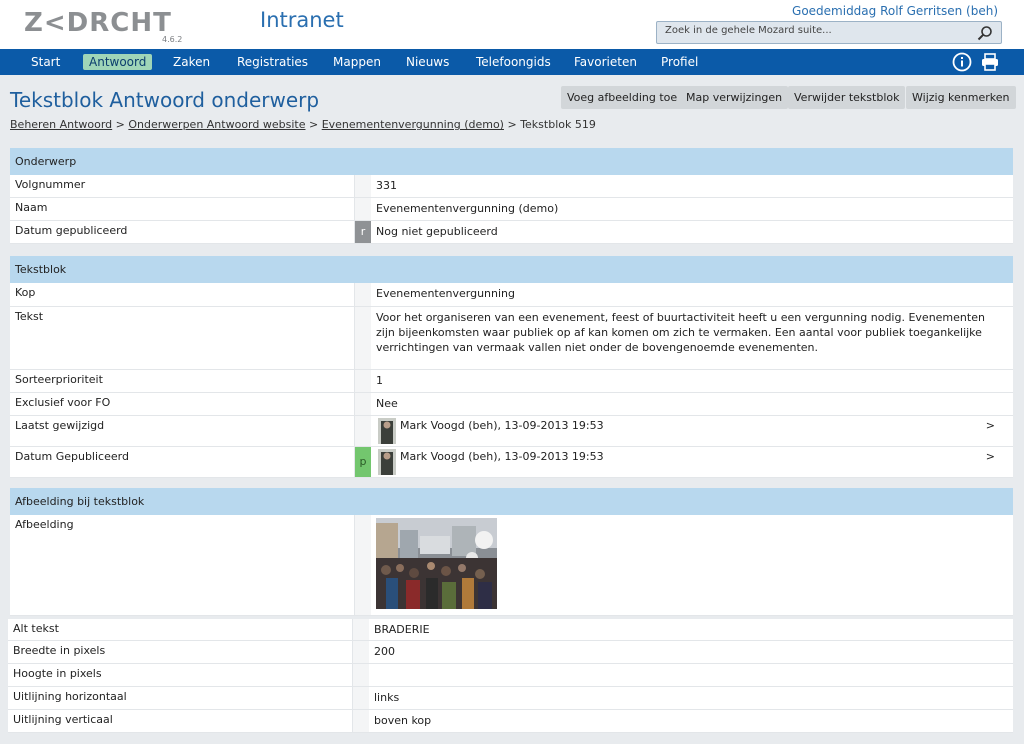 The image size is (1024, 744). I want to click on section-afbeelding-header: Afbeelding bij tekstblok, so click(511, 501).